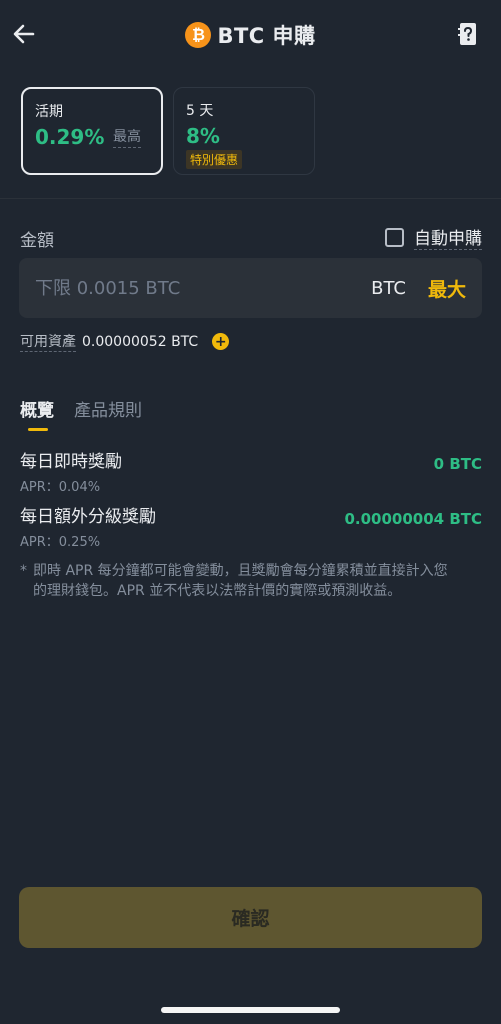 This screenshot has width=501, height=1024. Describe the element at coordinates (92, 131) in the screenshot. I see `product-card-flexible: 活期 0.29% 最高` at that location.